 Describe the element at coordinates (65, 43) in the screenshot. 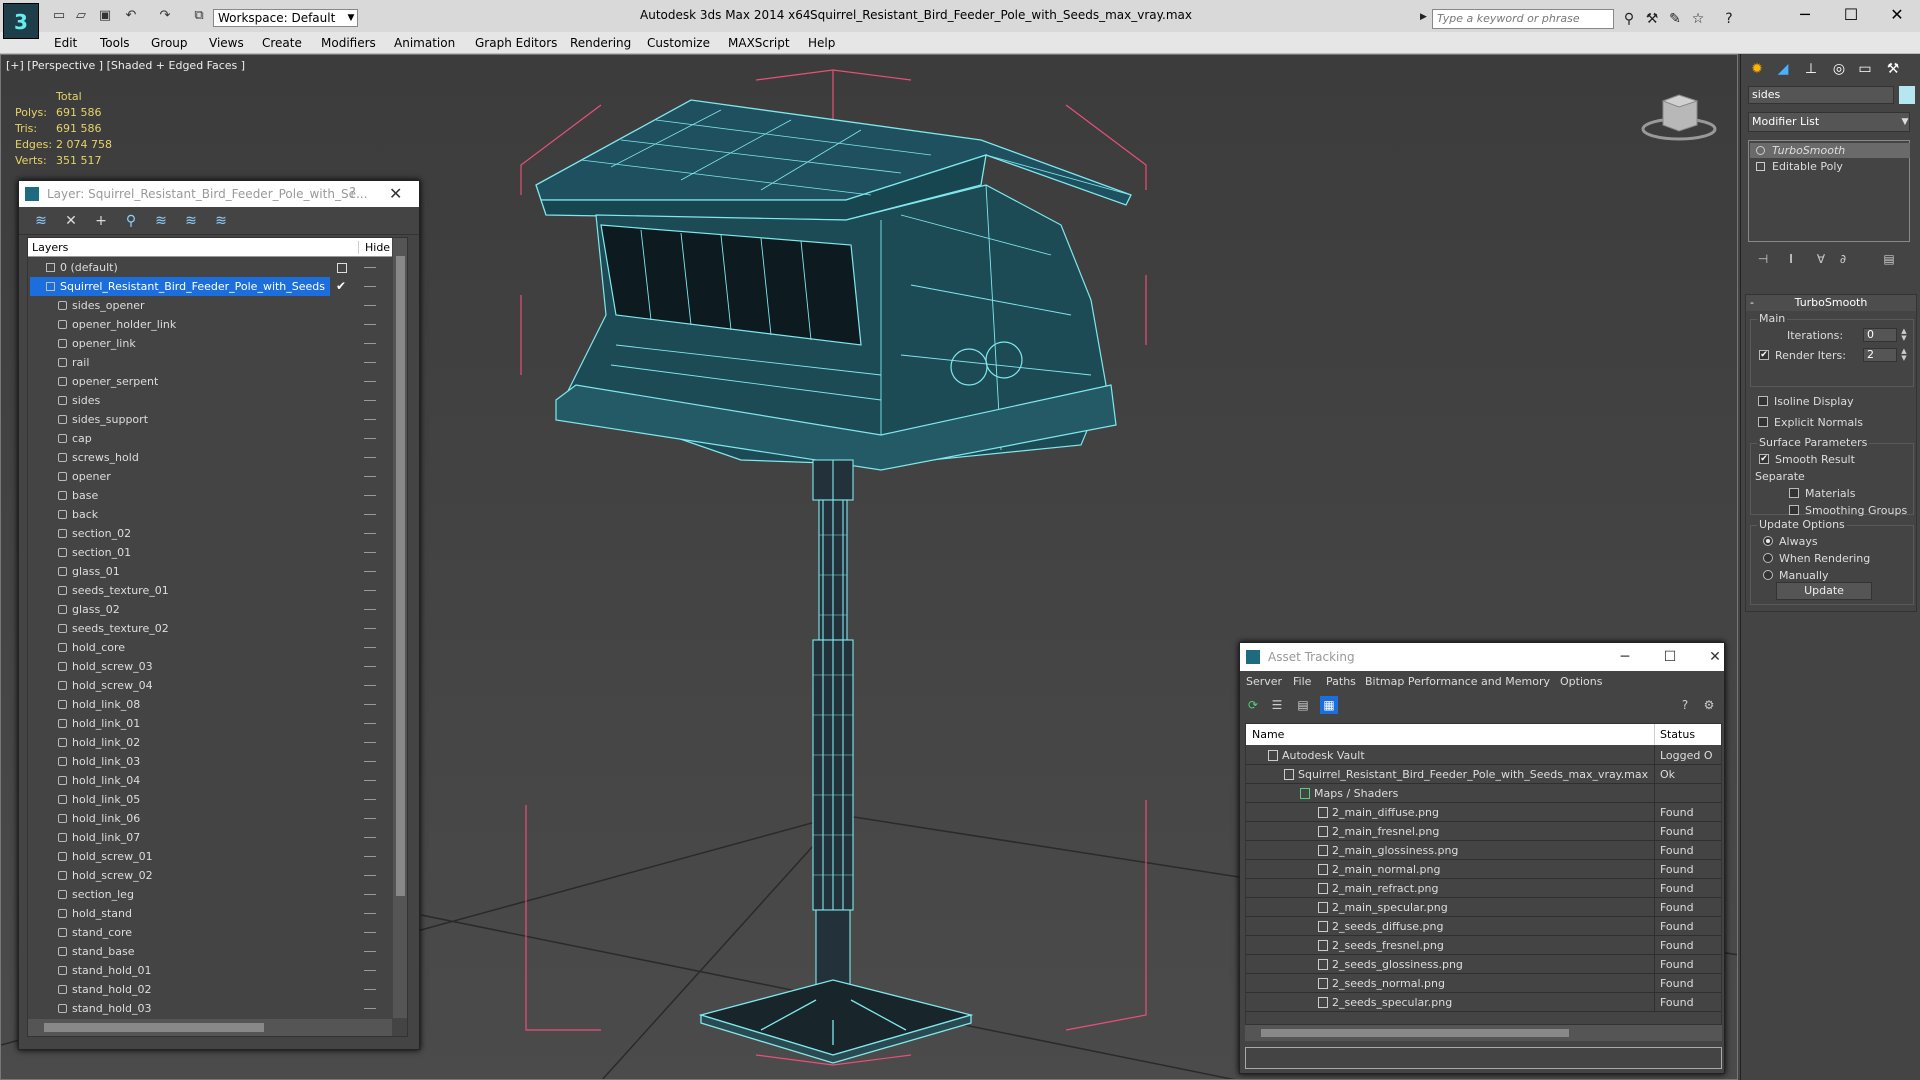

I see `menu-edit: Edit` at that location.